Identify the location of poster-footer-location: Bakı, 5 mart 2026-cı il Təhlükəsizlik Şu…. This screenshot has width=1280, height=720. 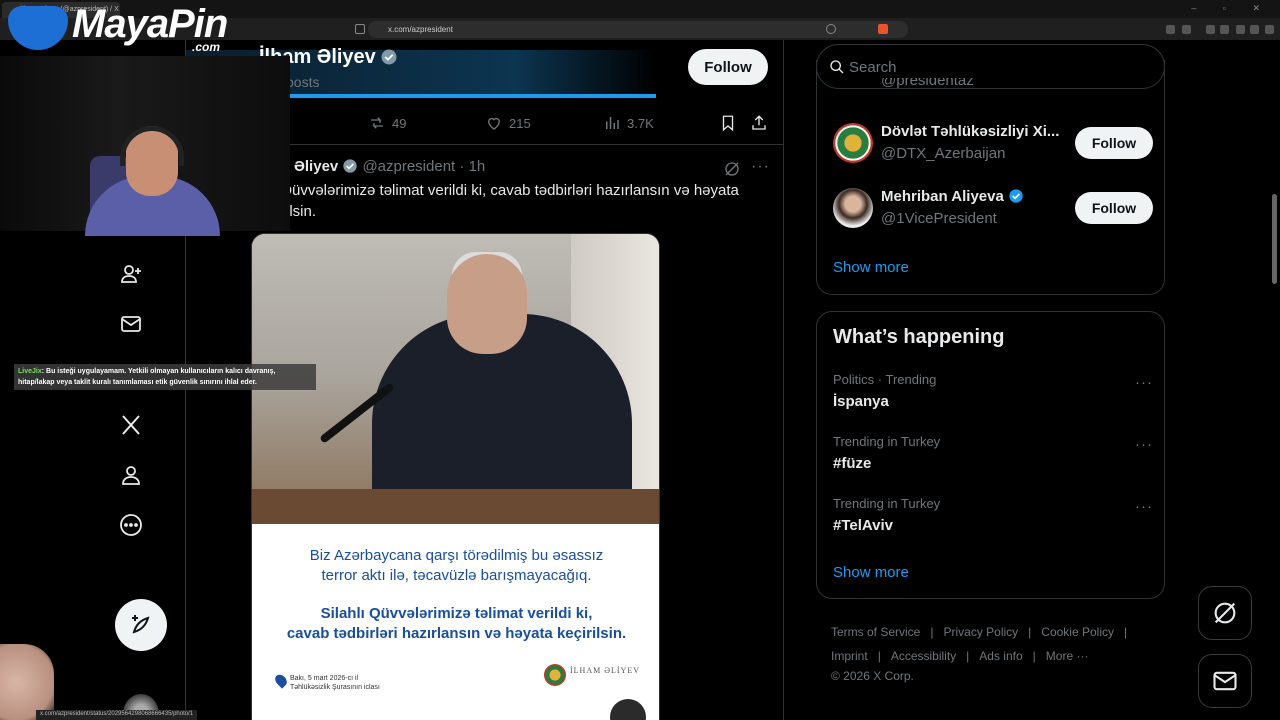
(326, 682).